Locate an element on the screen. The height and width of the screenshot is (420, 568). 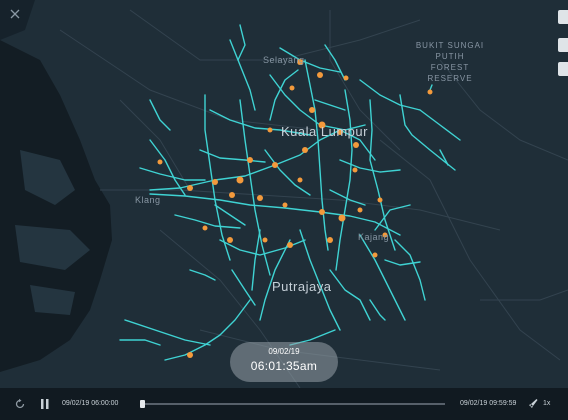
layers-button is located at coordinates (563, 17).